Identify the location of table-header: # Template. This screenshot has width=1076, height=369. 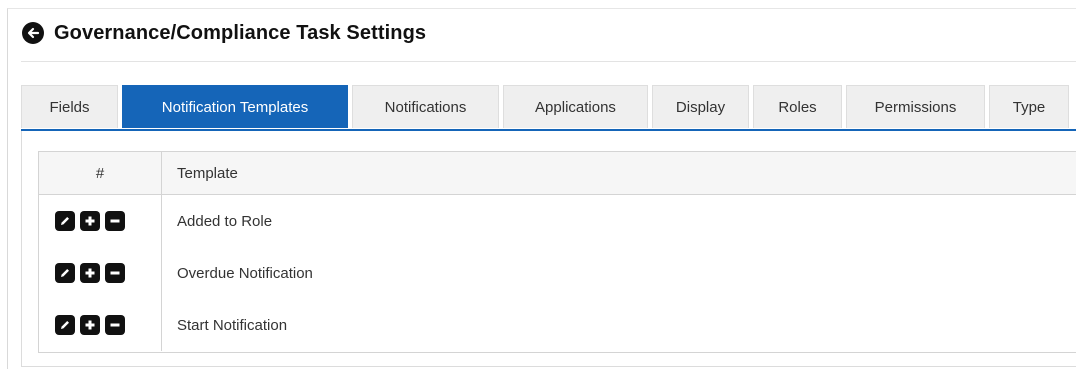
(557, 173).